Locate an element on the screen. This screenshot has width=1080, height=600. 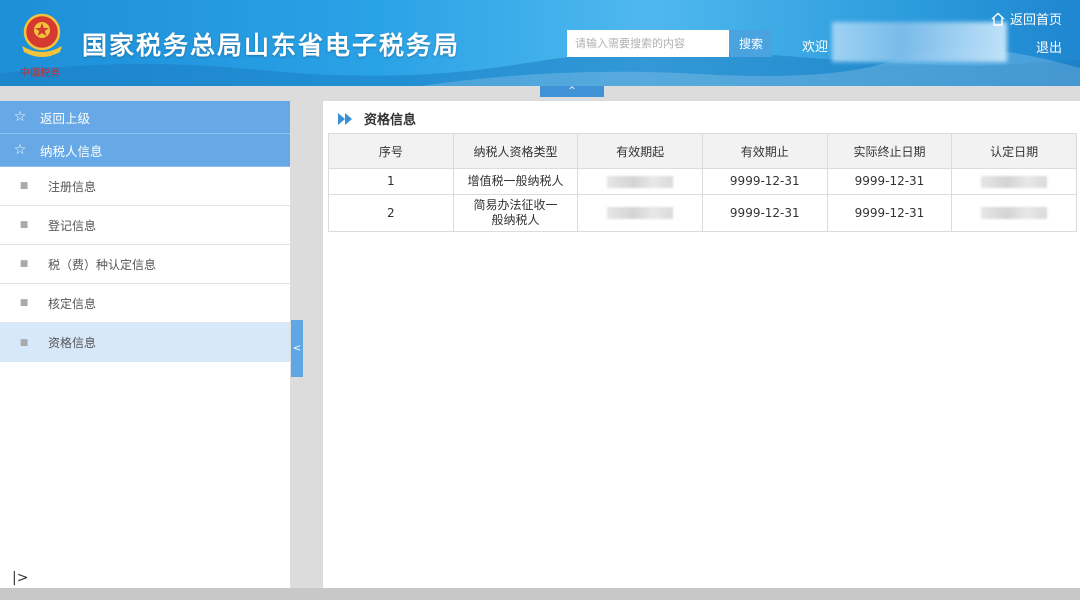
expand-icon: |> is located at coordinates (20, 578).